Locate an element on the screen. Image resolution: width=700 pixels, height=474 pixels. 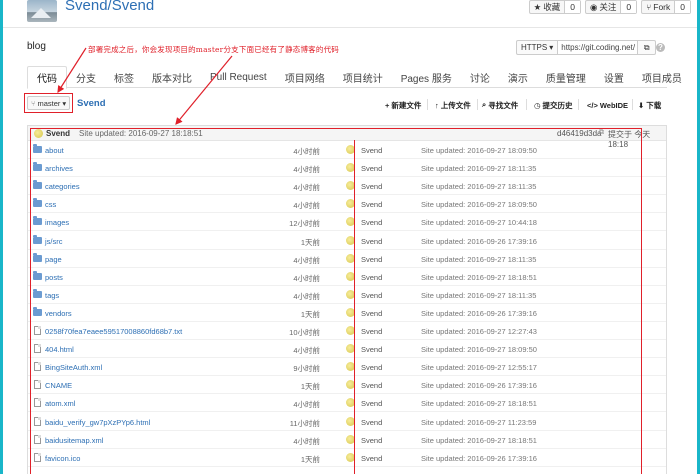
annotation-branch-box is located at coordinates (48, 103).